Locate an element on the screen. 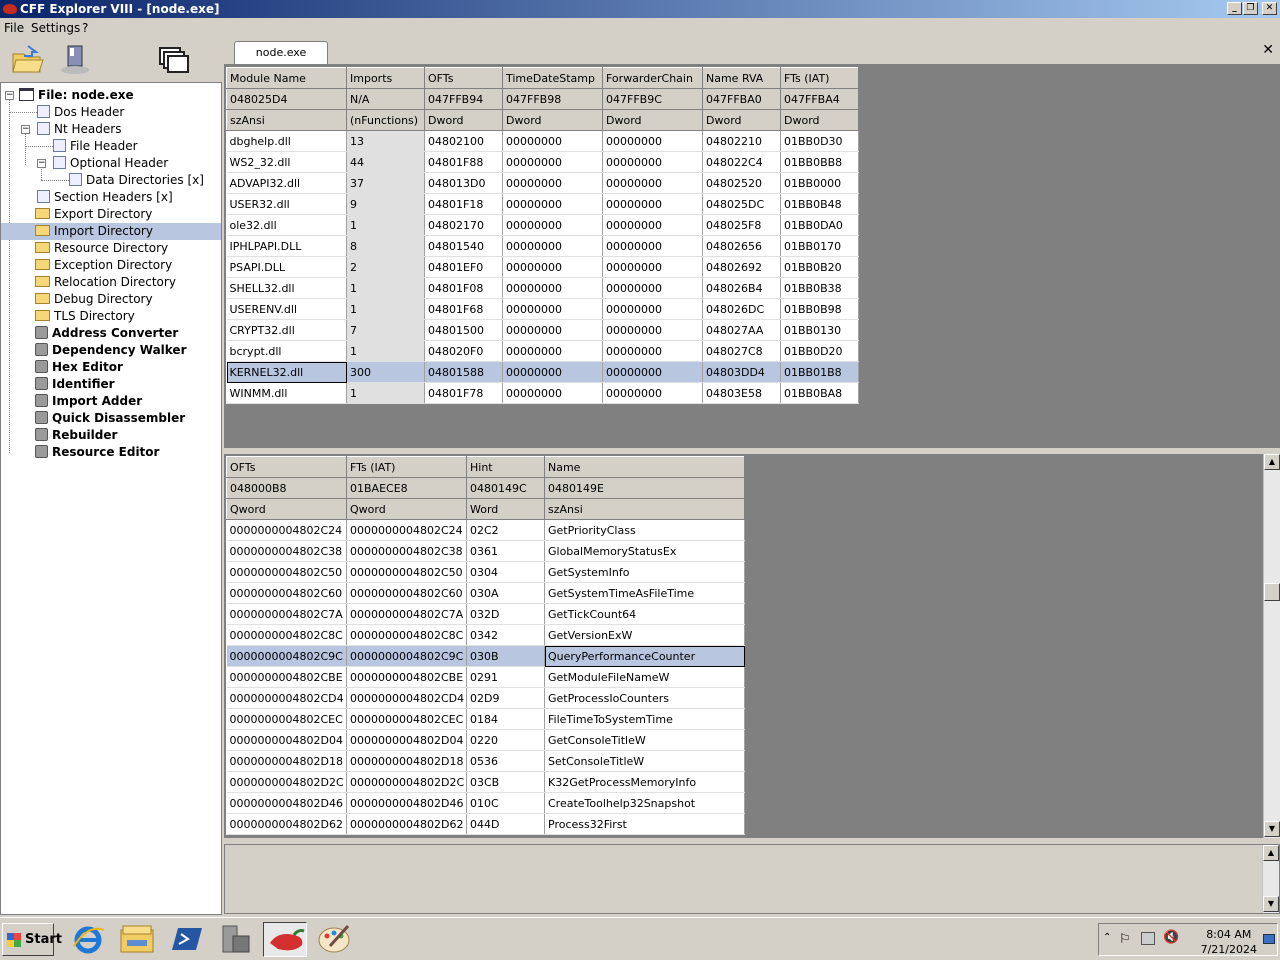  table-cell: ole32.dll is located at coordinates (286, 225).